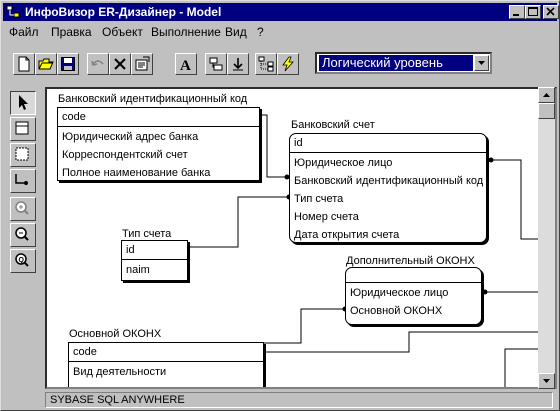  What do you see at coordinates (71, 32) in the screenshot?
I see `menu-edit: Правка` at bounding box center [71, 32].